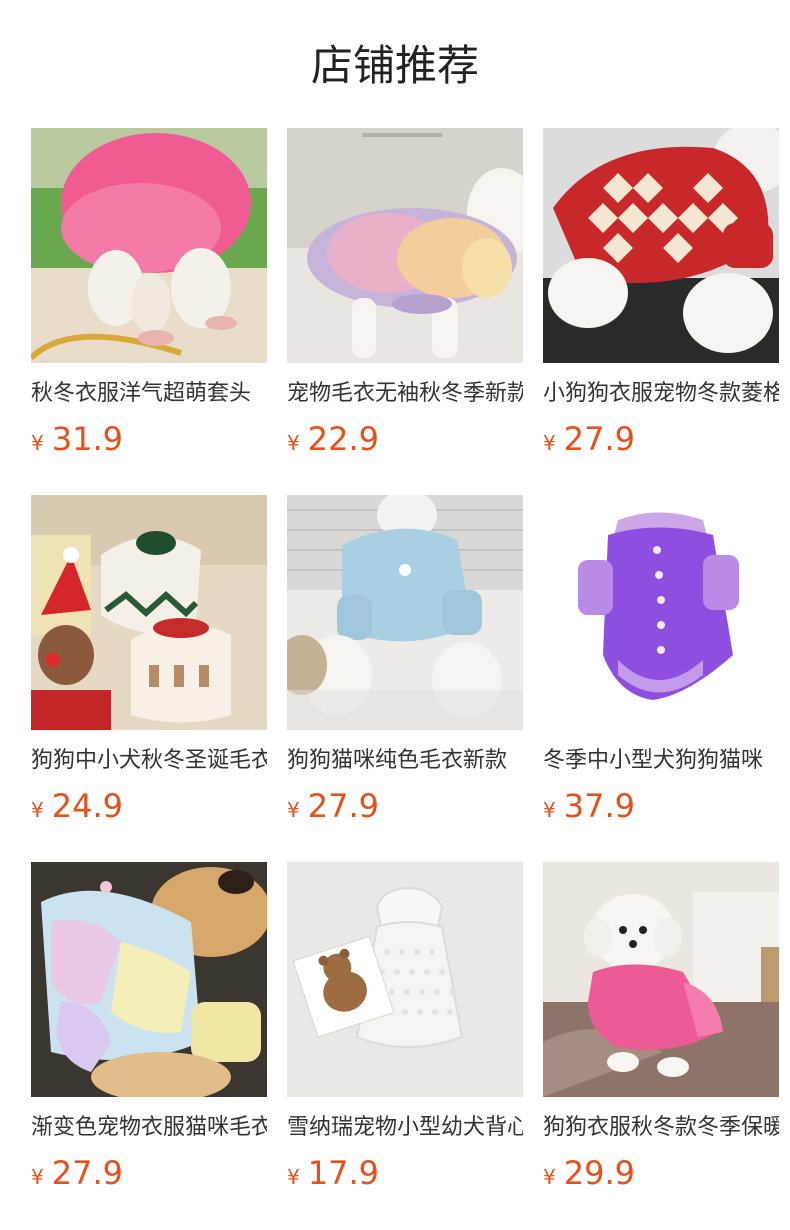  What do you see at coordinates (149, 439) in the screenshot?
I see `product-price: ¥ 31.9` at bounding box center [149, 439].